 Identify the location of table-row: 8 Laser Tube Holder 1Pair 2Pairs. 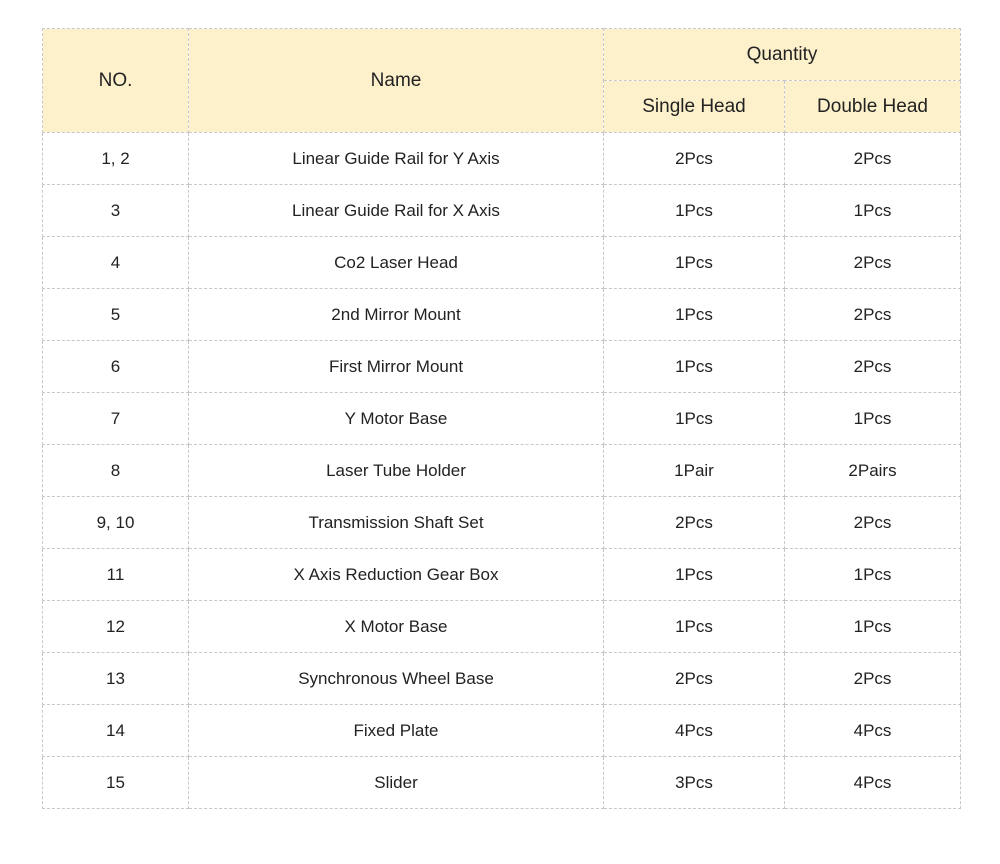
(502, 470).